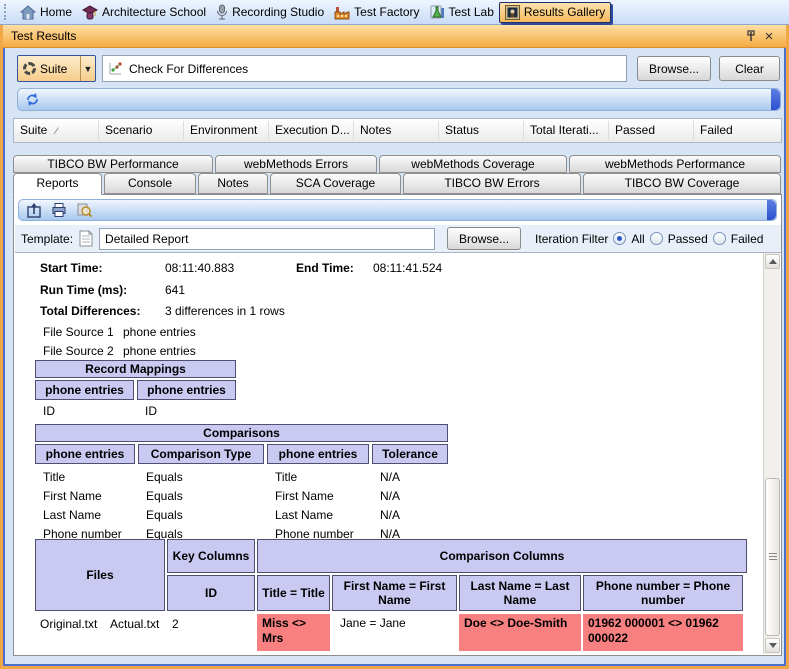 The image size is (789, 669). What do you see at coordinates (651, 130) in the screenshot?
I see `column-header-passed: Passed` at bounding box center [651, 130].